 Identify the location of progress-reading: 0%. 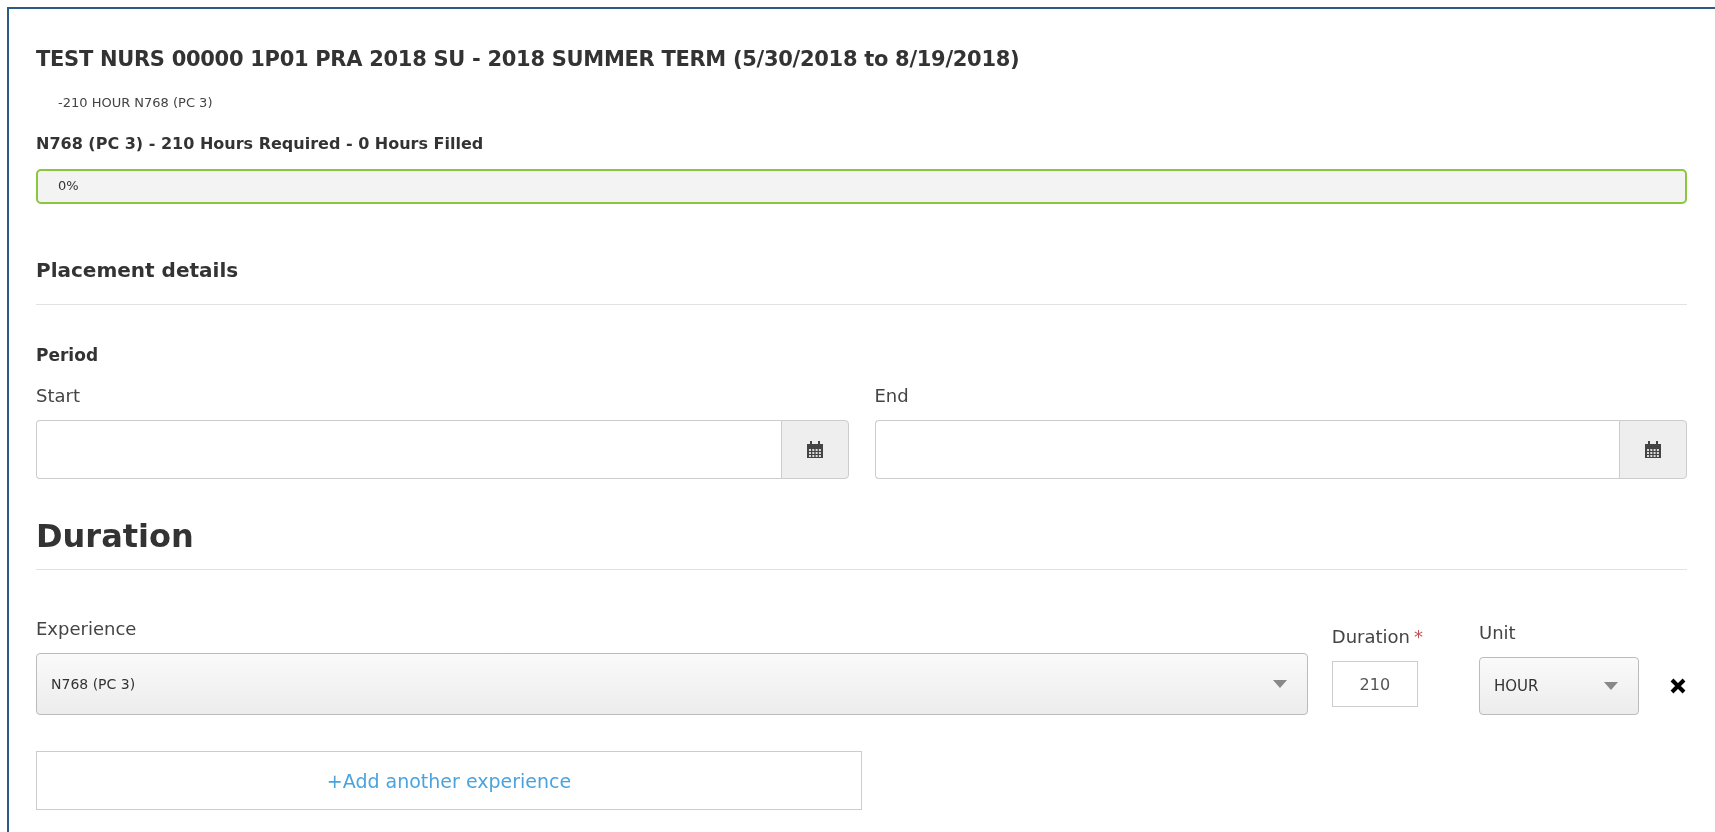
(68, 185).